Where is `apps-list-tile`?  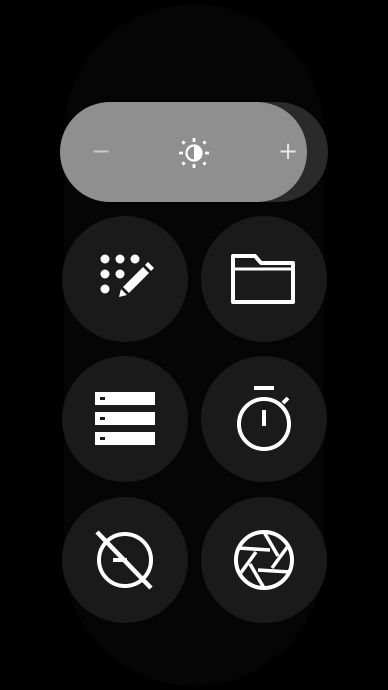
apps-list-tile is located at coordinates (125, 419).